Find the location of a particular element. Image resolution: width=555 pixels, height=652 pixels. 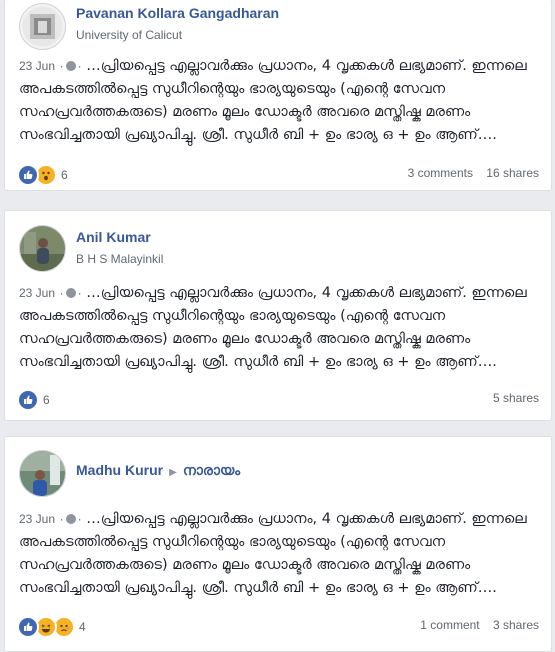

post-footer: 4 1 comment 3 shares is located at coordinates (278, 627).